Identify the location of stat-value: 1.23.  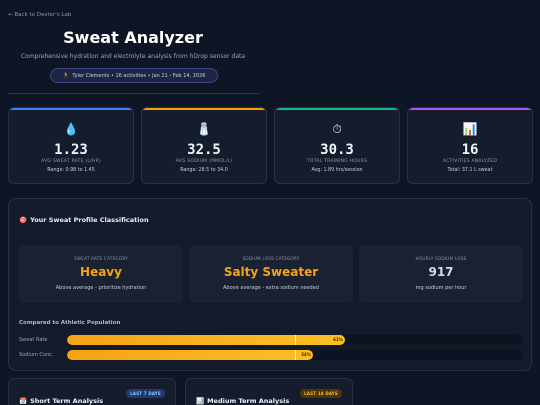
(71, 150).